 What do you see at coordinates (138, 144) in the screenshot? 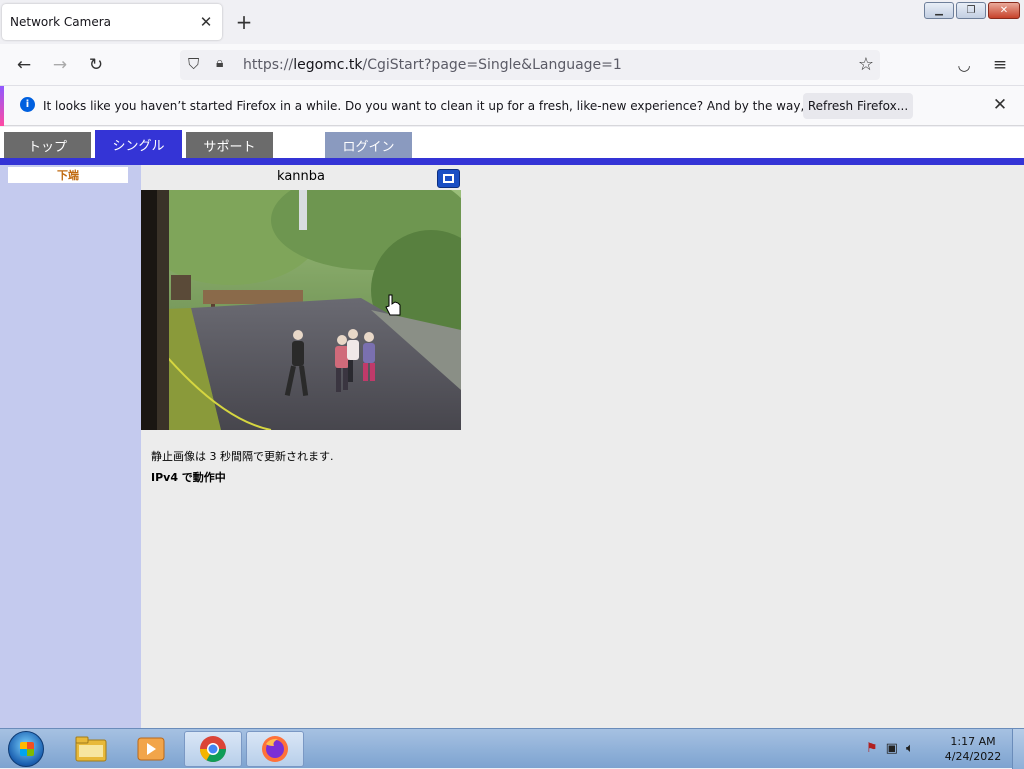
I see `nav-tab-single: シングル` at bounding box center [138, 144].